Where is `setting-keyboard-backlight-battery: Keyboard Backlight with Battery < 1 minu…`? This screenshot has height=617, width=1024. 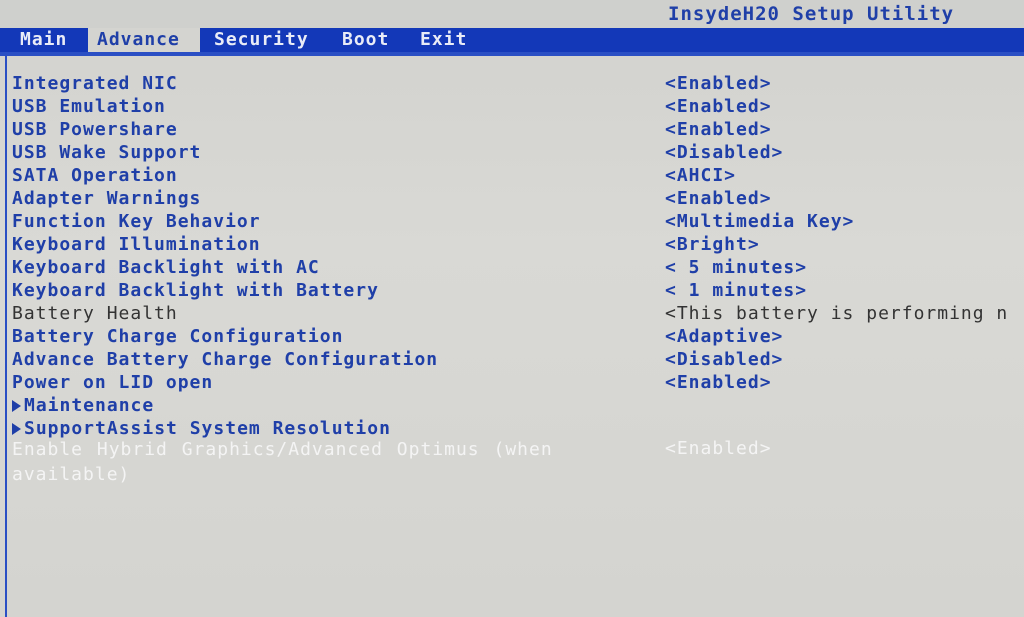
setting-keyboard-backlight-battery: Keyboard Backlight with Battery < 1 minu… is located at coordinates (512, 291).